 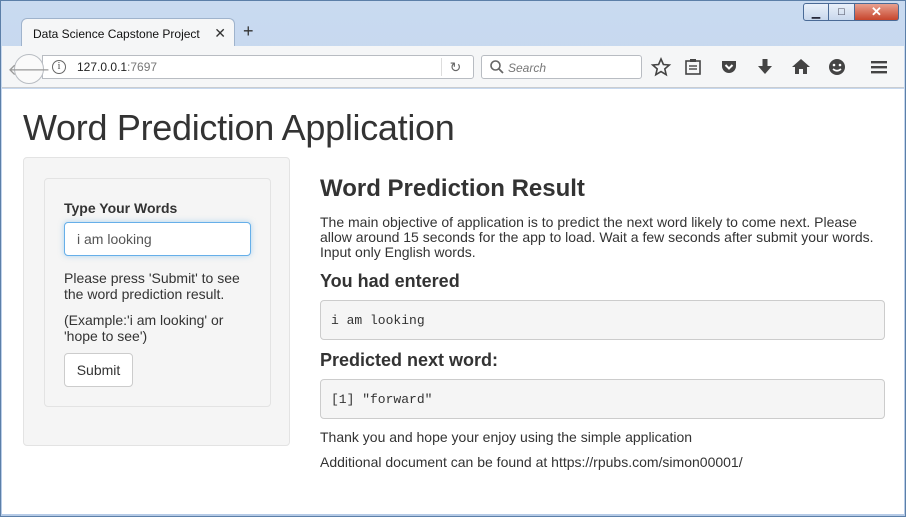 What do you see at coordinates (220, 33) in the screenshot?
I see `tab-close-icon: ✕` at bounding box center [220, 33].